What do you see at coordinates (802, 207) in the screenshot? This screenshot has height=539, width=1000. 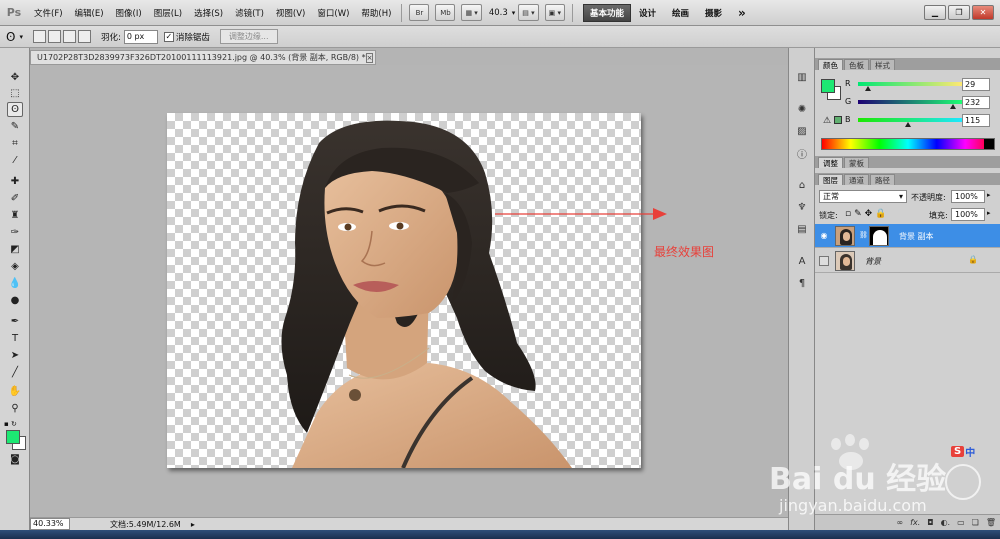 I see `clone-source-icon: ♆` at bounding box center [802, 207].